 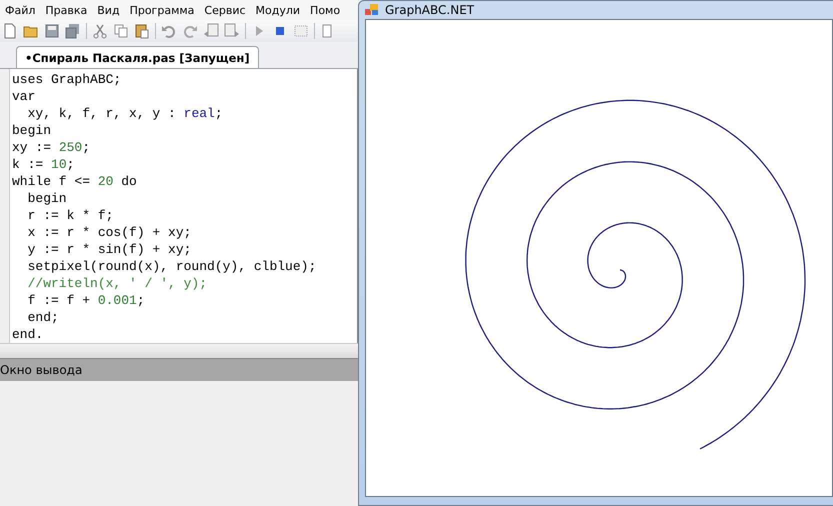 I want to click on code-line: var, so click(x=24, y=96).